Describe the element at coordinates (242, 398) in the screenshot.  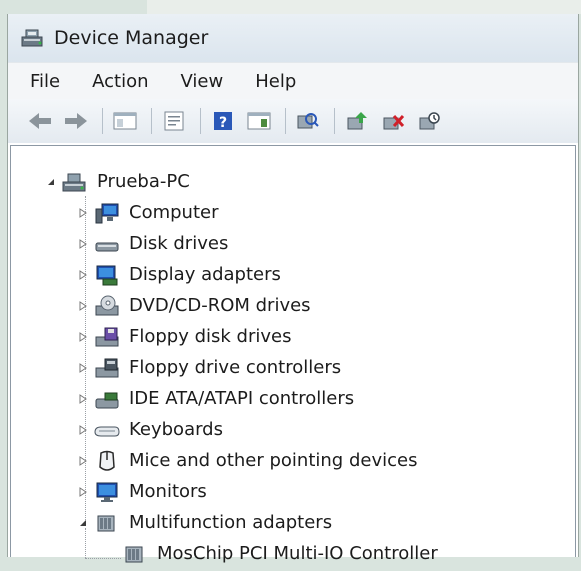
I see `tree-item-label: IDE ATA/ATAPI controllers` at that location.